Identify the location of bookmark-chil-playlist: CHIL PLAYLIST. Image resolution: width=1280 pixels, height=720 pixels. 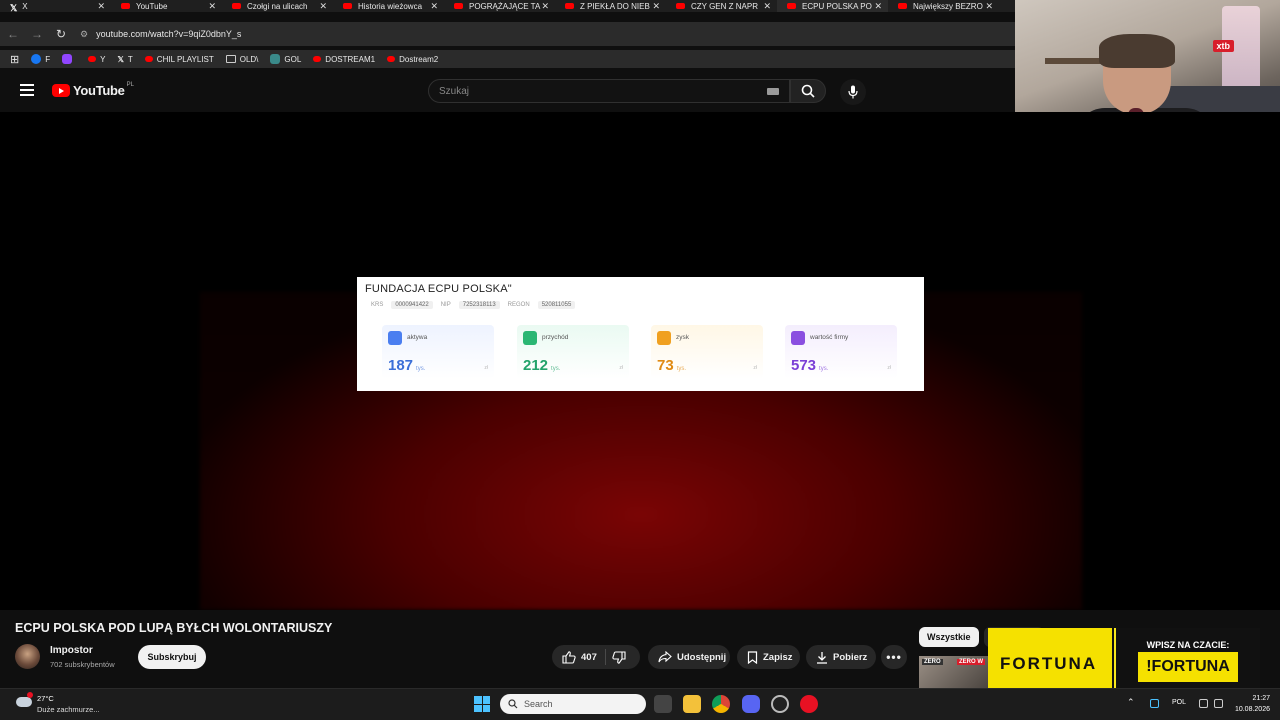
(179, 59).